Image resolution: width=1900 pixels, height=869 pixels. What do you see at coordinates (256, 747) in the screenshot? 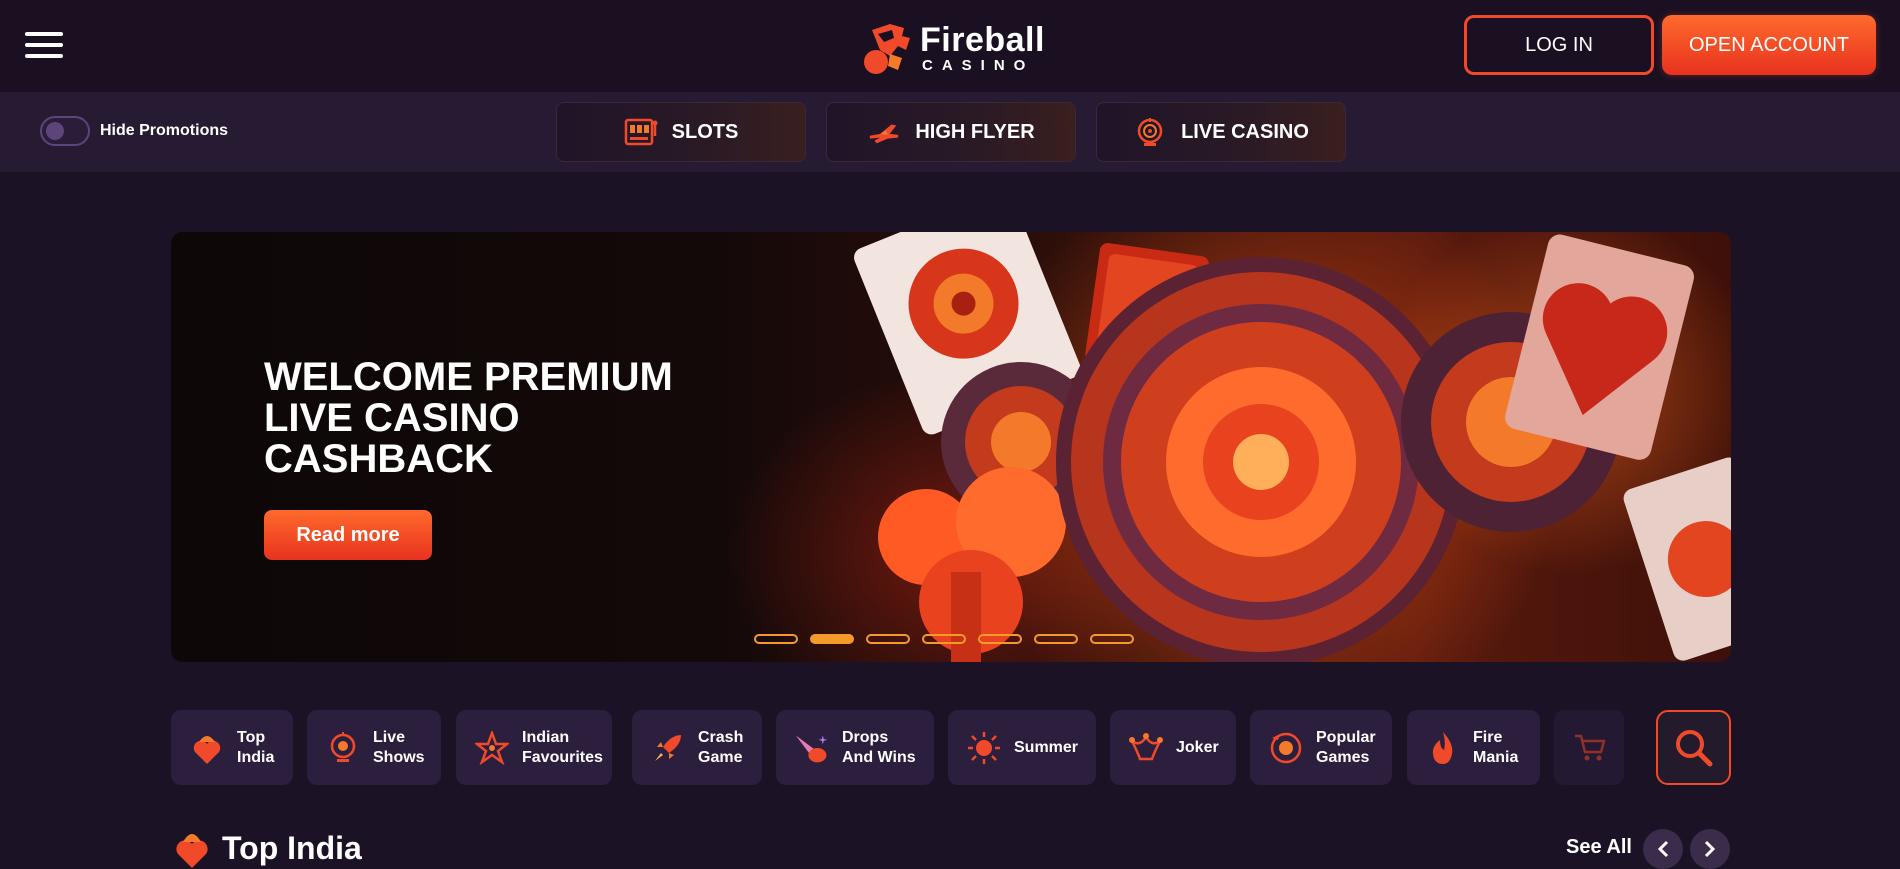
I see `category-label: Top India` at bounding box center [256, 747].